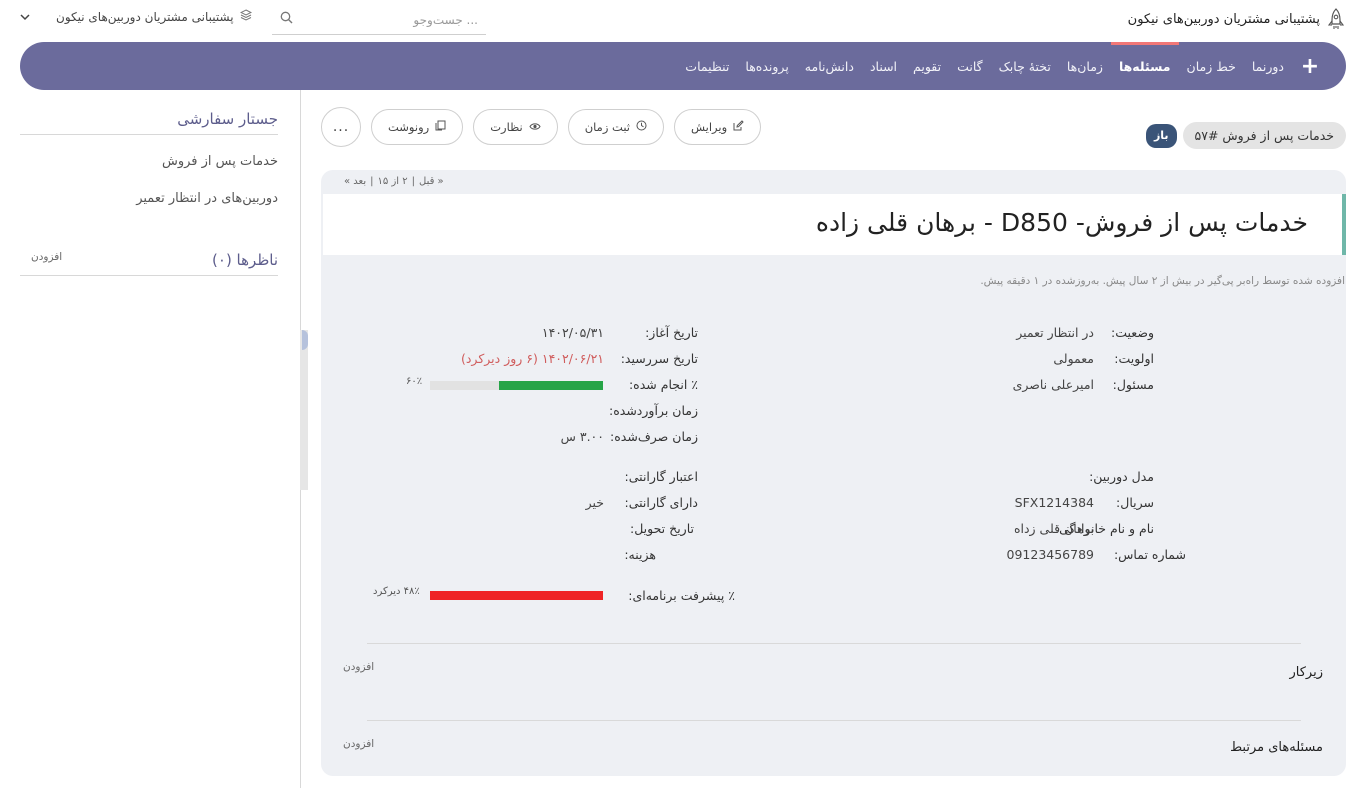 The width and height of the screenshot is (1366, 788). I want to click on estimated-time-label: زمان برآوردشده:, so click(653, 410).